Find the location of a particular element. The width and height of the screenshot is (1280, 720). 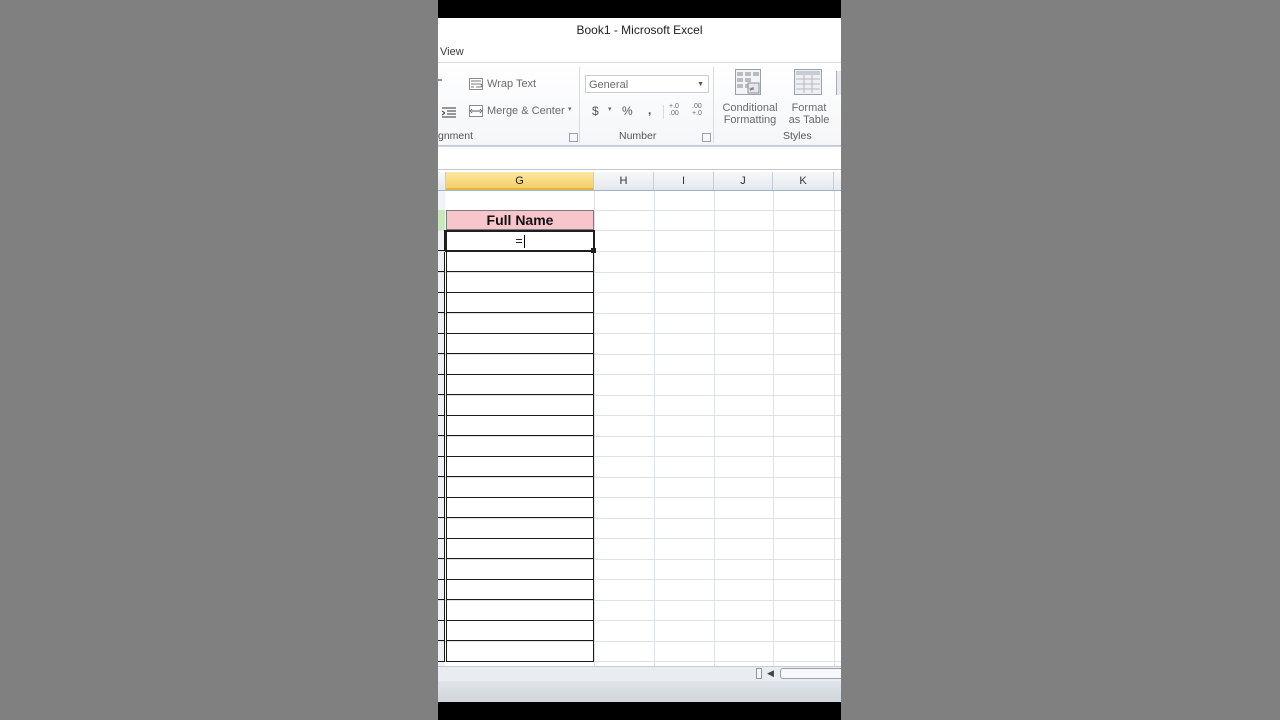

decrease-decimal-button: .00 +.0 is located at coordinates (700, 110).